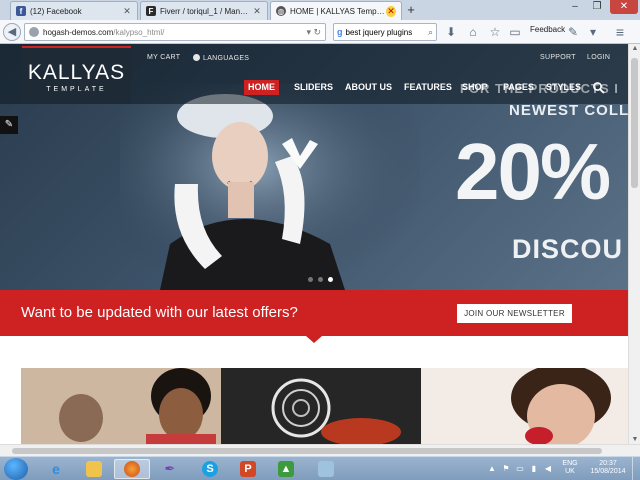 This screenshot has height=480, width=640. What do you see at coordinates (196, 57) in the screenshot?
I see `globe-icon` at bounding box center [196, 57].